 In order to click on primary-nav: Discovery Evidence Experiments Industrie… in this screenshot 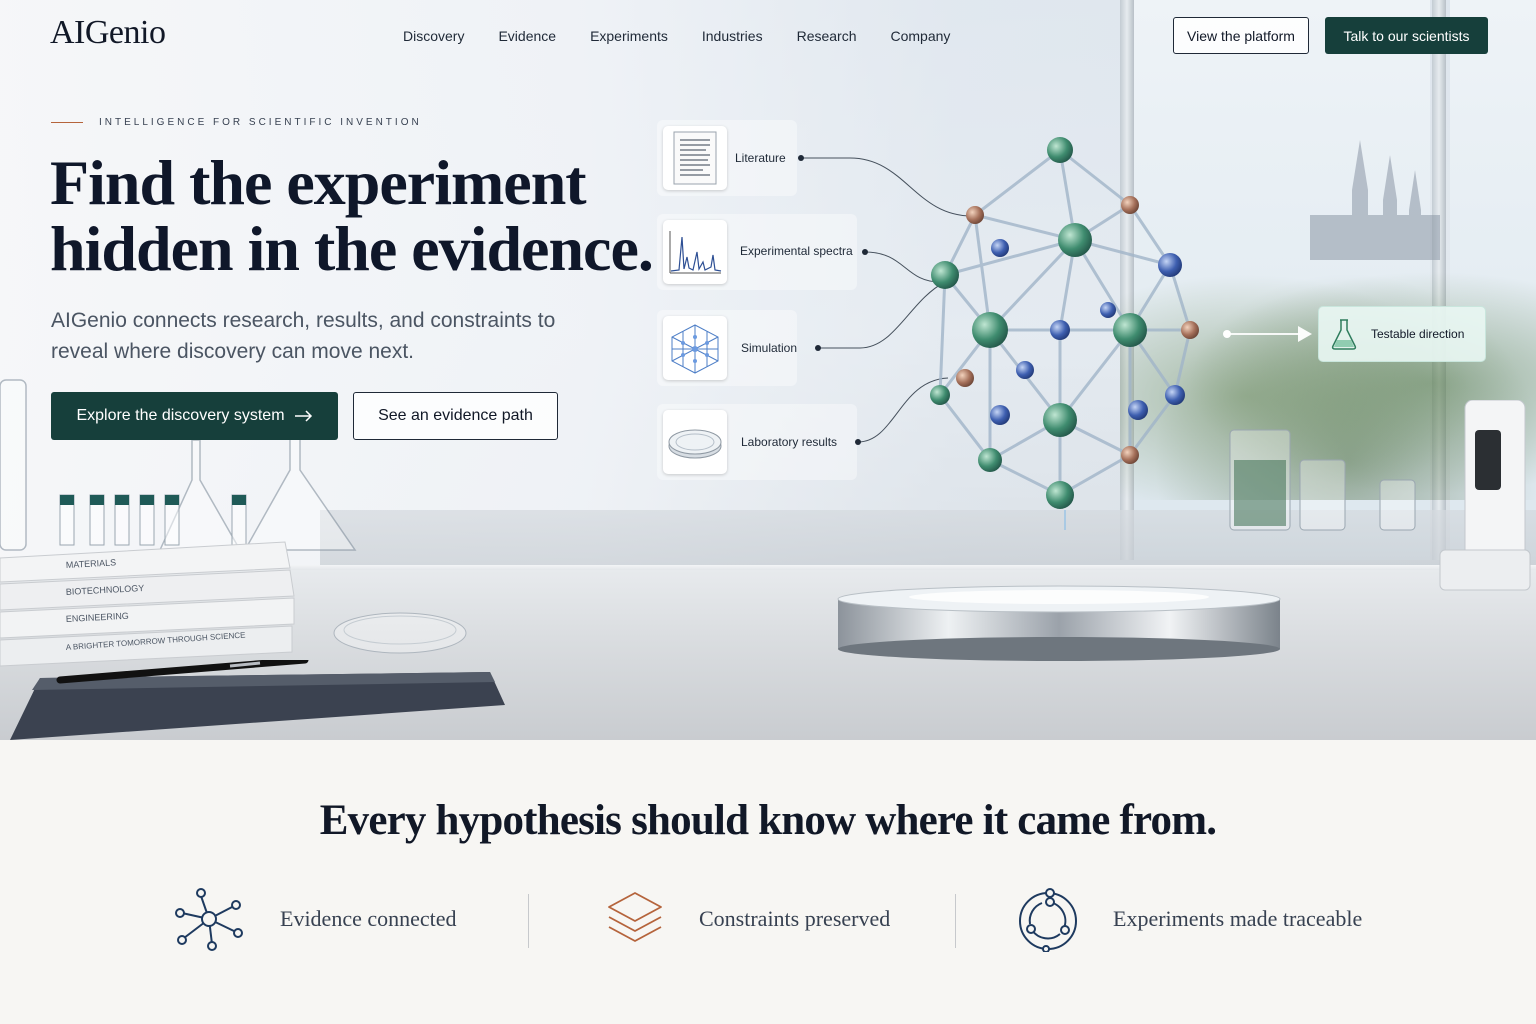, I will do `click(676, 36)`.